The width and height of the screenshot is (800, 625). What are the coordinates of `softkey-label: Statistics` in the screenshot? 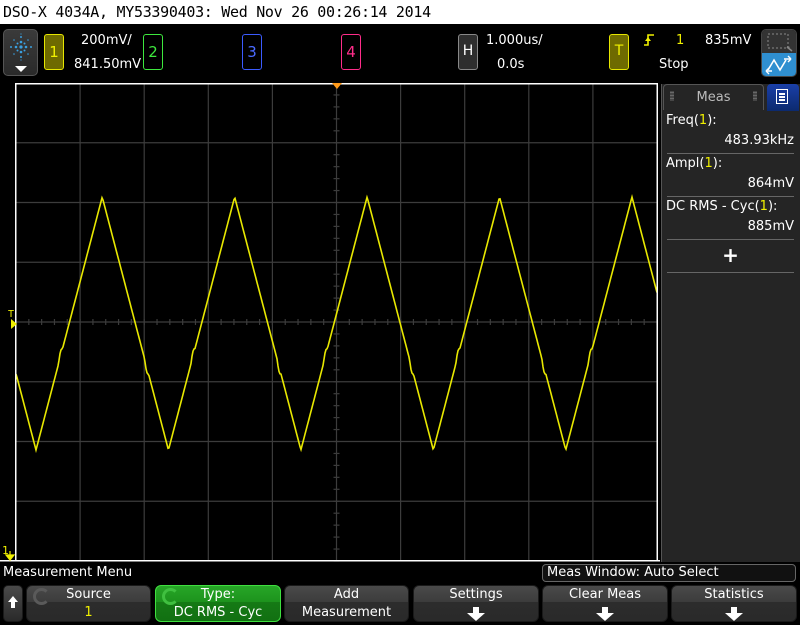 It's located at (734, 594).